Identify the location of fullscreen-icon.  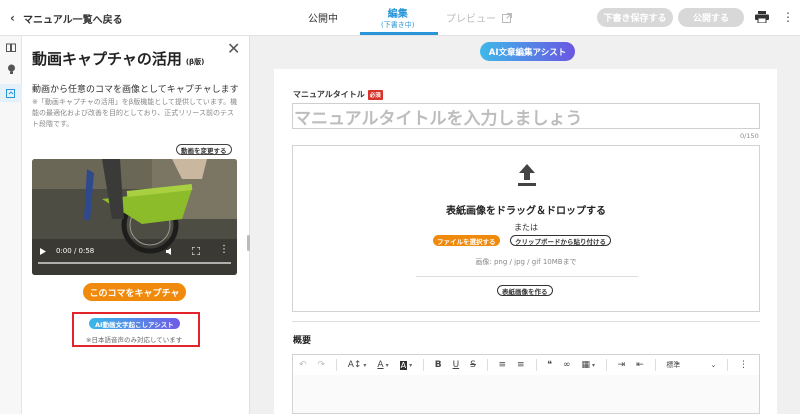
(196, 251).